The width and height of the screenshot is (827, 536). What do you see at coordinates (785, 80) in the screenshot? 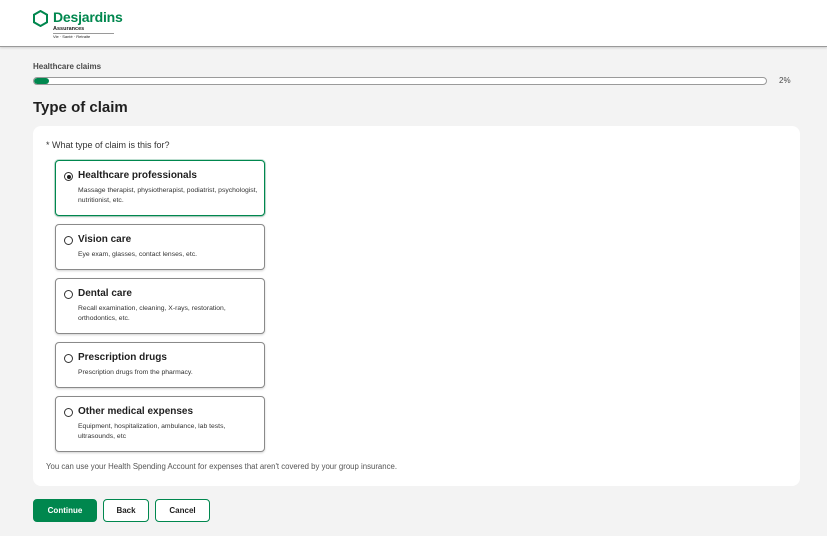
I see `progress-percent: 2%` at bounding box center [785, 80].